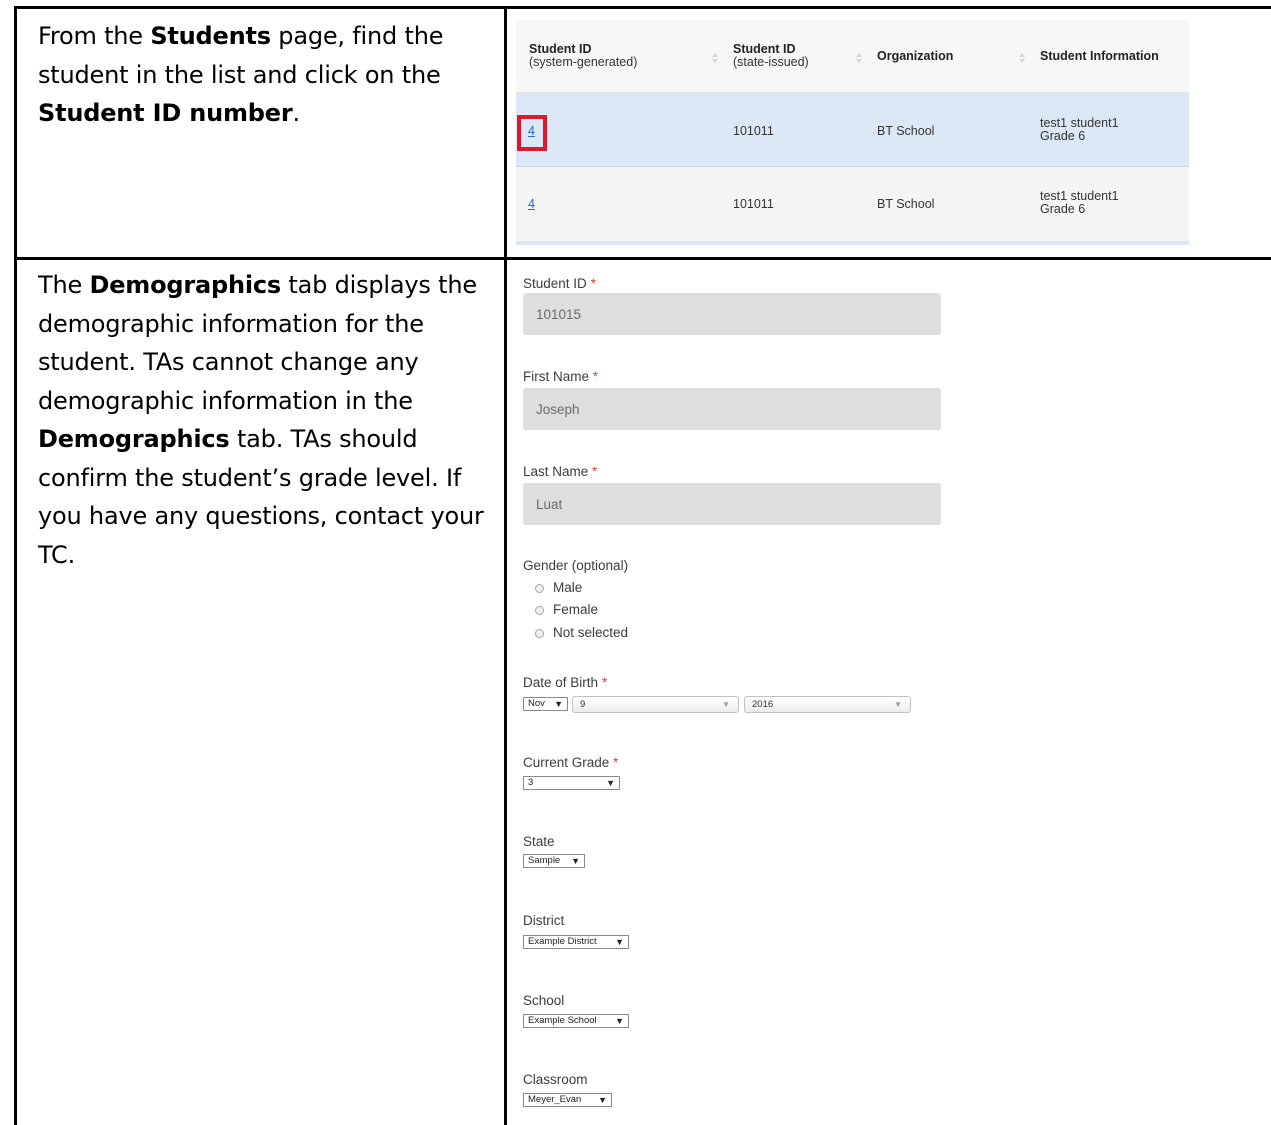  Describe the element at coordinates (555, 1079) in the screenshot. I see `classroom-label: Classroom` at that location.